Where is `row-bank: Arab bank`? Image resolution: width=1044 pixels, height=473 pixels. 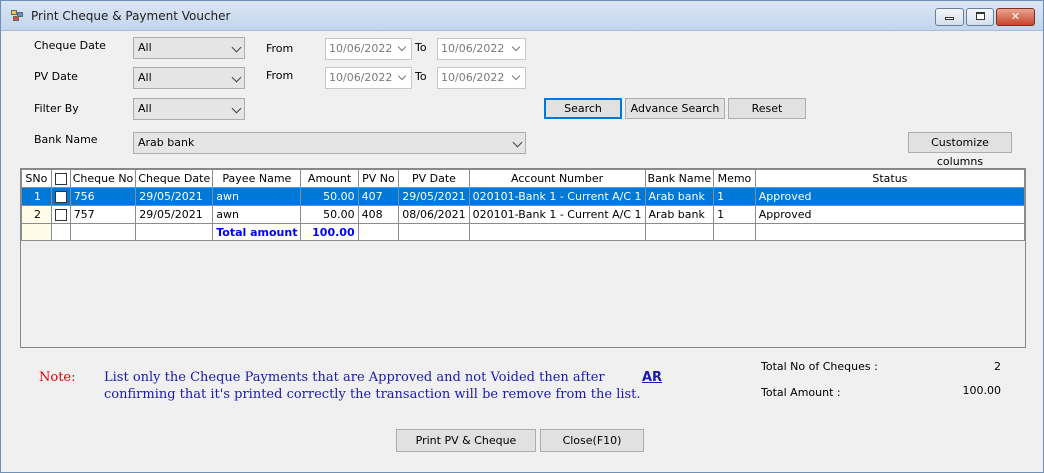
row-bank: Arab bank is located at coordinates (679, 196).